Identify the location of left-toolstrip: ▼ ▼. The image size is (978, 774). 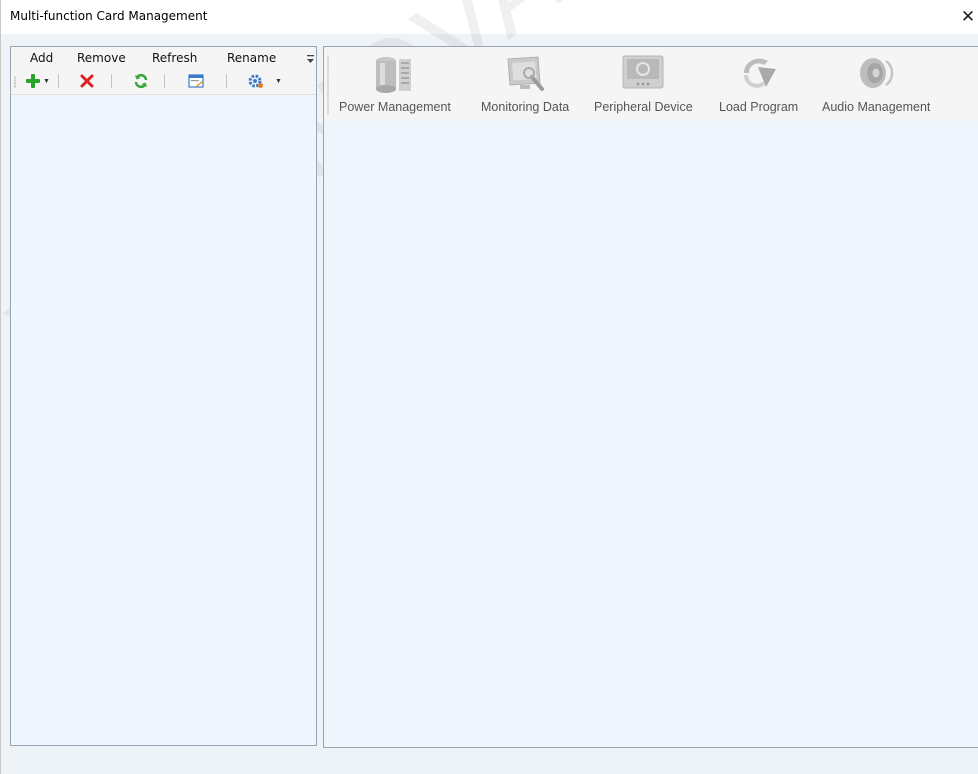
(163, 81).